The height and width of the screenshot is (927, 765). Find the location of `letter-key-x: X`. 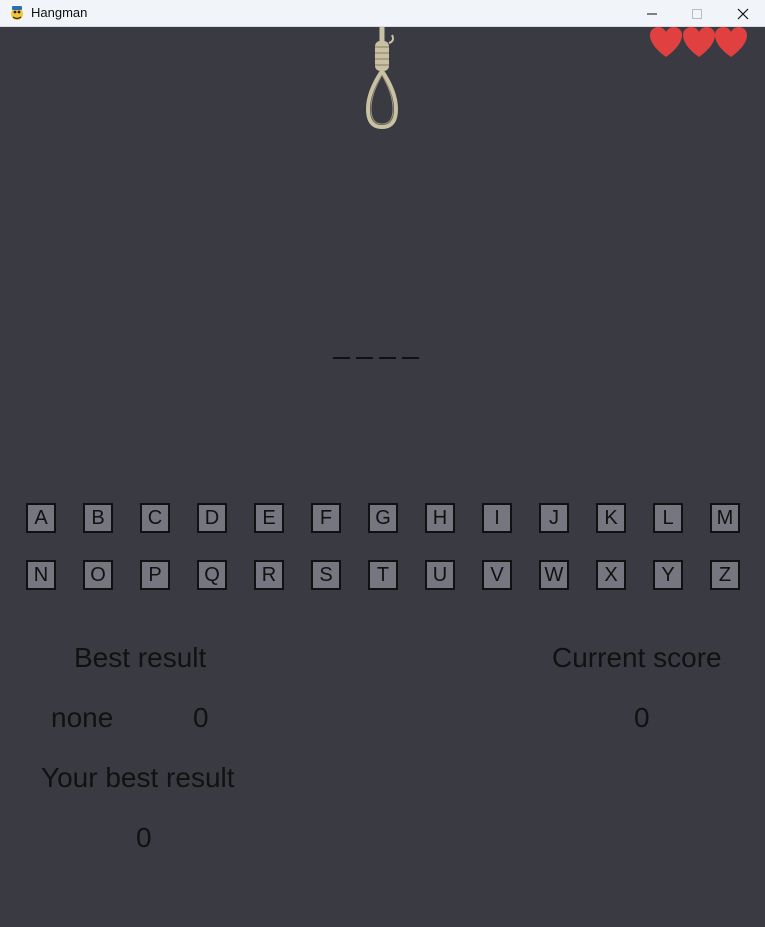

letter-key-x: X is located at coordinates (611, 575).